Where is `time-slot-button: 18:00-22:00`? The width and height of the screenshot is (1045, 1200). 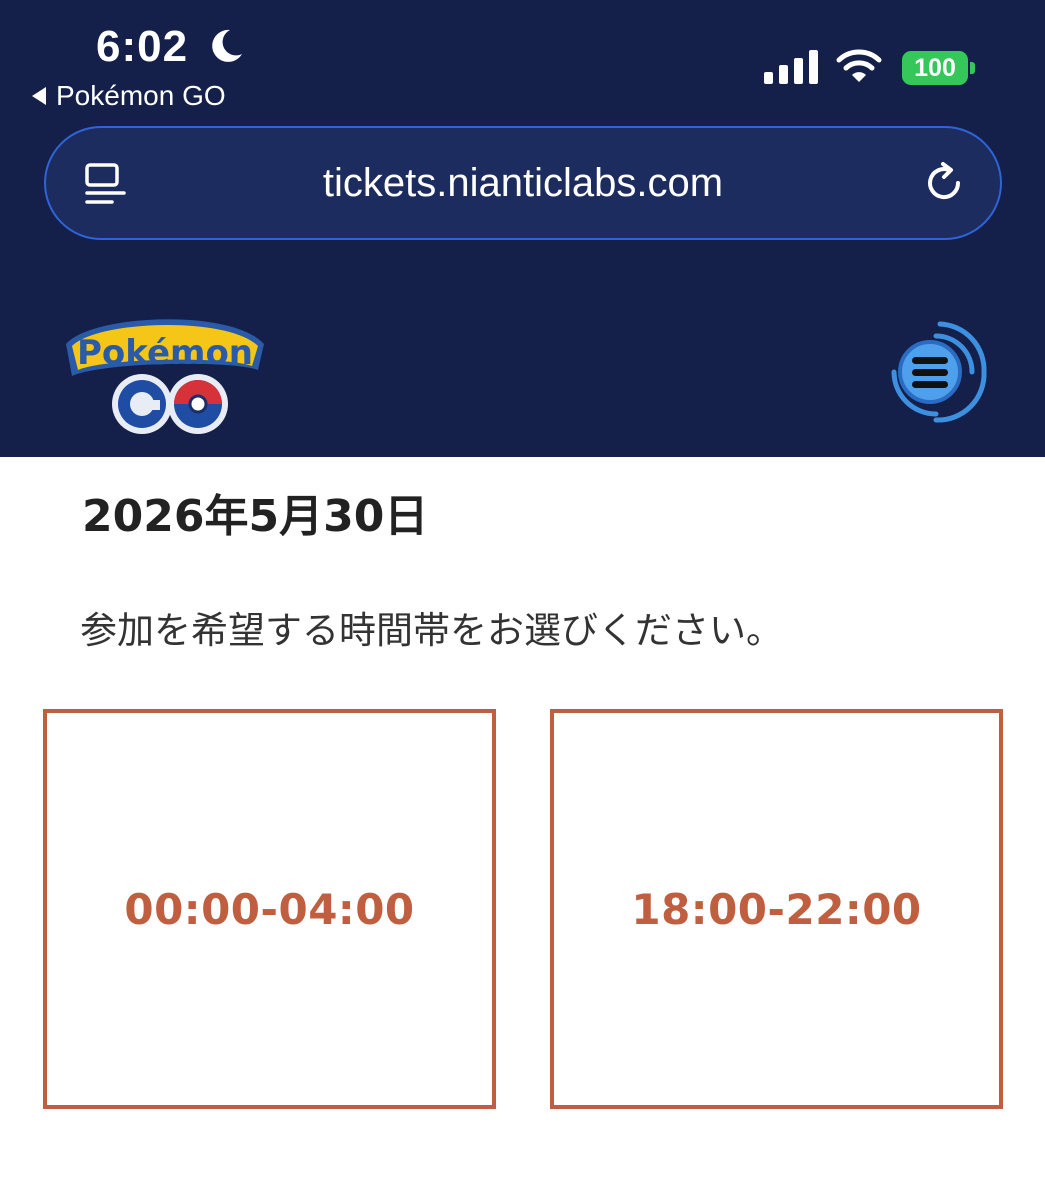
time-slot-button: 18:00-22:00 is located at coordinates (776, 909).